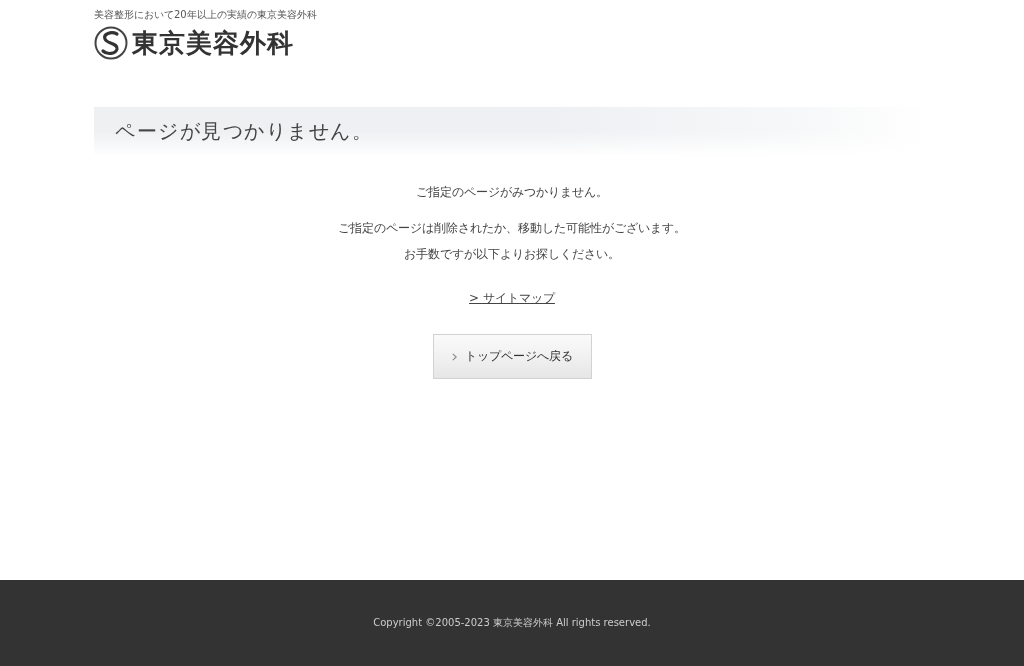 The image size is (1024, 666). What do you see at coordinates (512, 356) in the screenshot?
I see `back-to-top-button: トップページへ戻る` at bounding box center [512, 356].